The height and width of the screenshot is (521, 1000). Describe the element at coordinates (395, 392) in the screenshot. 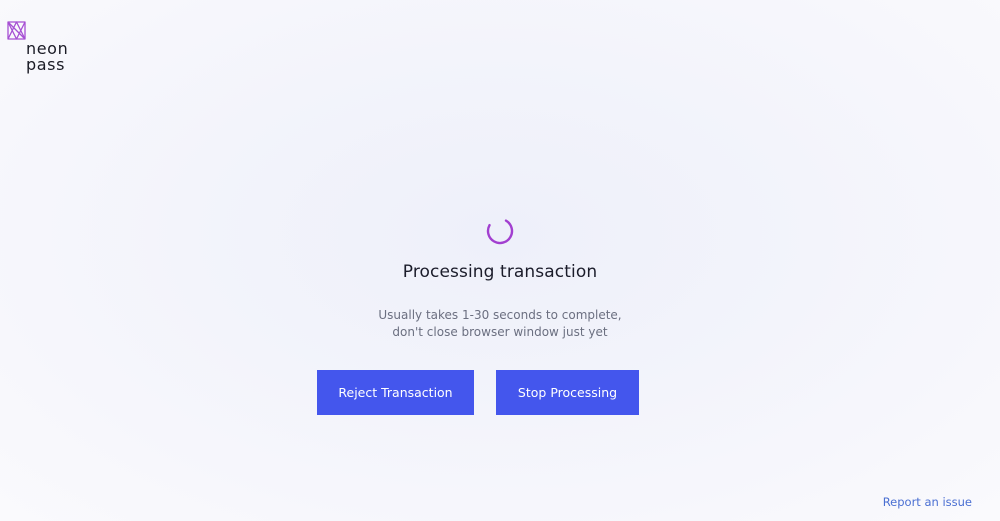

I see `reject-transaction-button: Reject Transaction` at that location.